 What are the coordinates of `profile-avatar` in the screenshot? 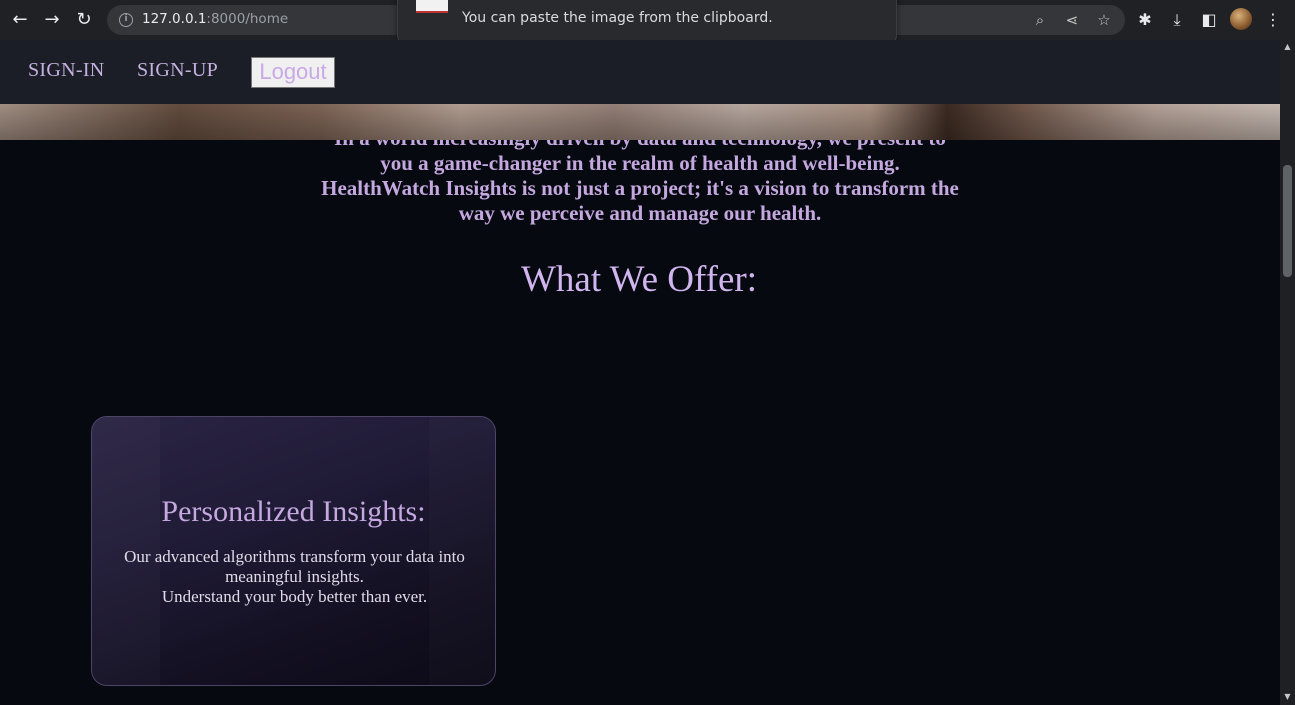 It's located at (1241, 19).